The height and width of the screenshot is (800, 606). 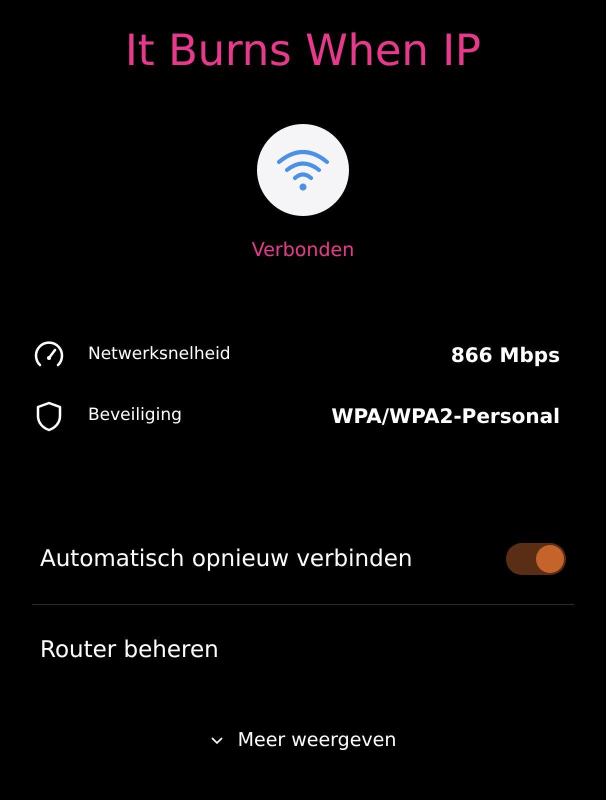 What do you see at coordinates (303, 250) in the screenshot?
I see `connection-status: Verbonden` at bounding box center [303, 250].